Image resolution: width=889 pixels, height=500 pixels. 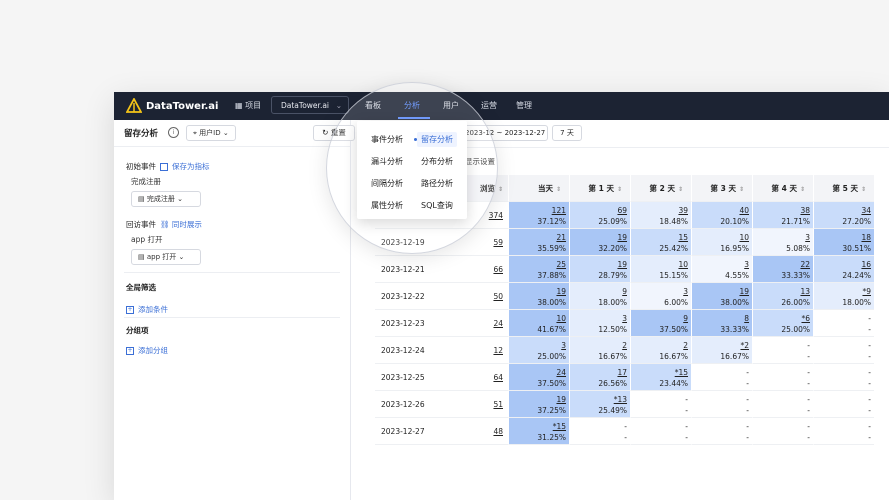 What do you see at coordinates (843, 188) in the screenshot?
I see `header-day-5: 第 5 天 ⇕` at bounding box center [843, 188].